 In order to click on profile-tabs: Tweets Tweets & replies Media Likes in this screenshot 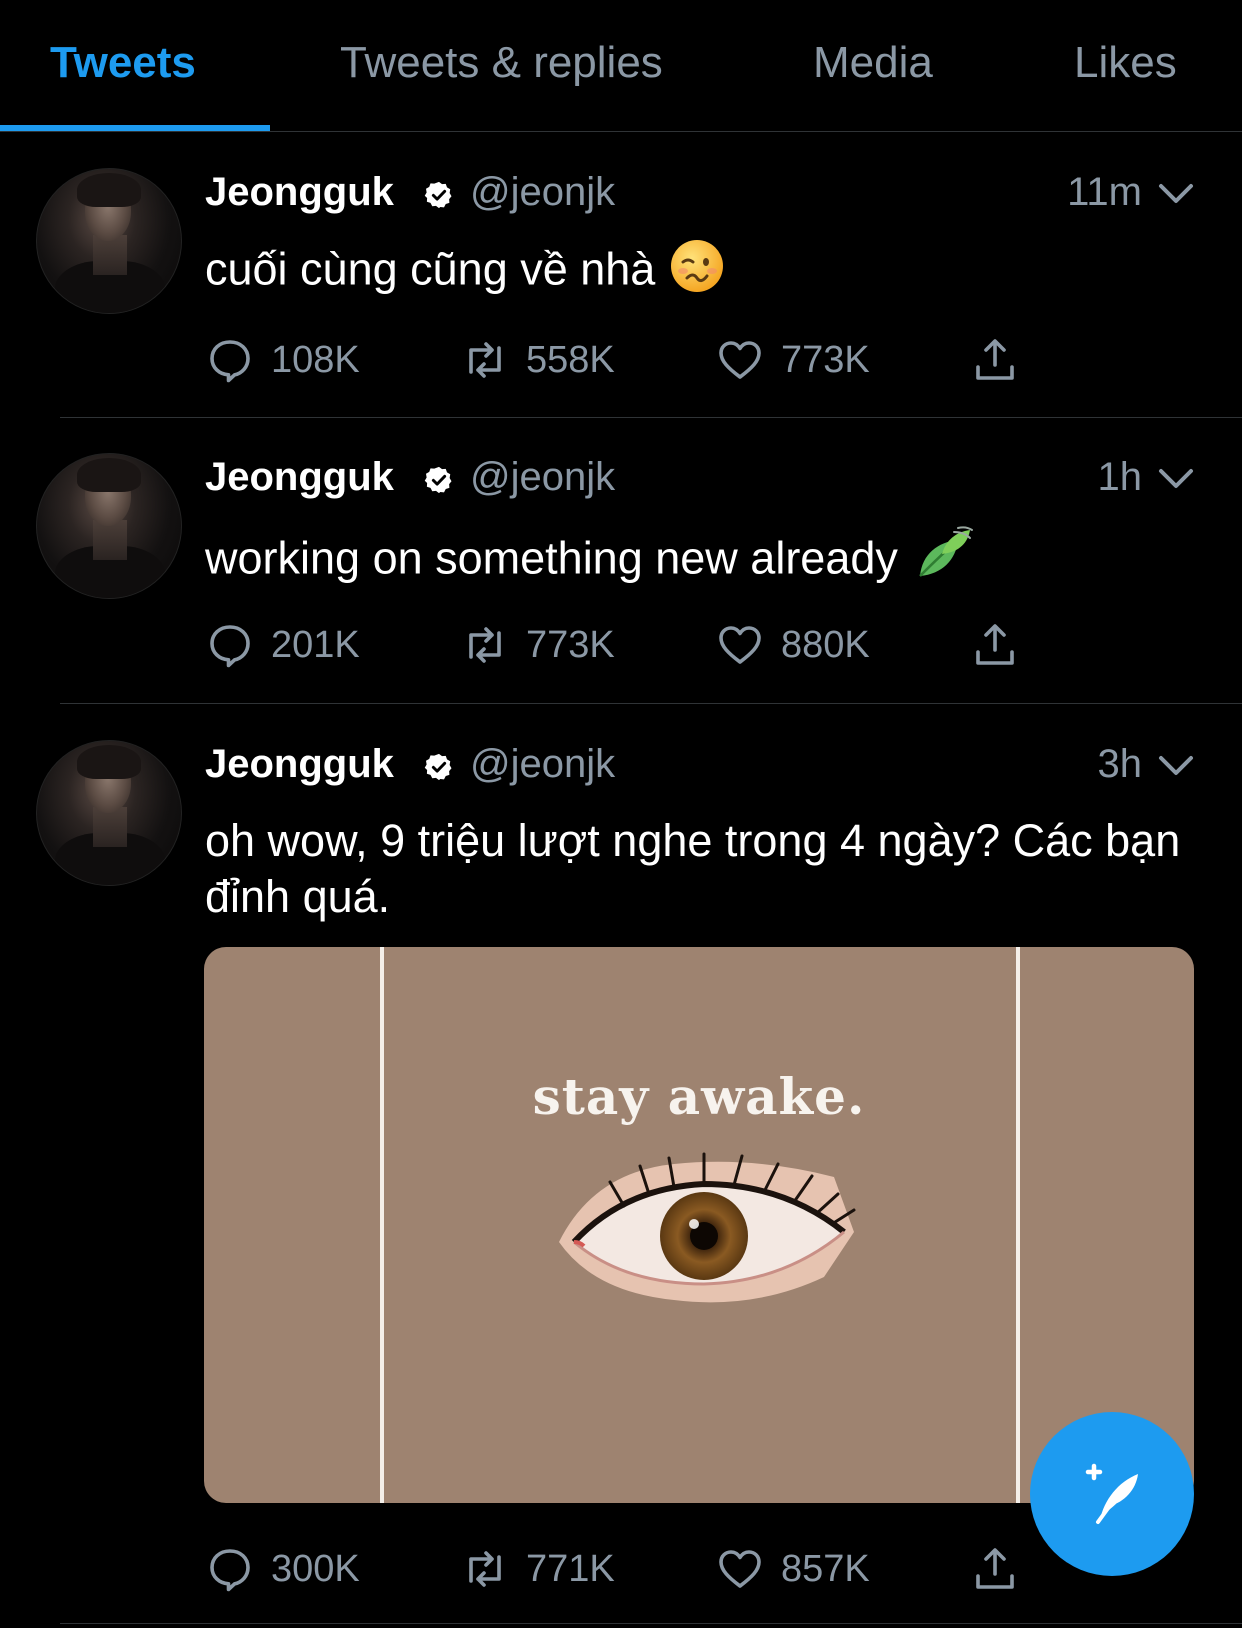, I will do `click(621, 66)`.